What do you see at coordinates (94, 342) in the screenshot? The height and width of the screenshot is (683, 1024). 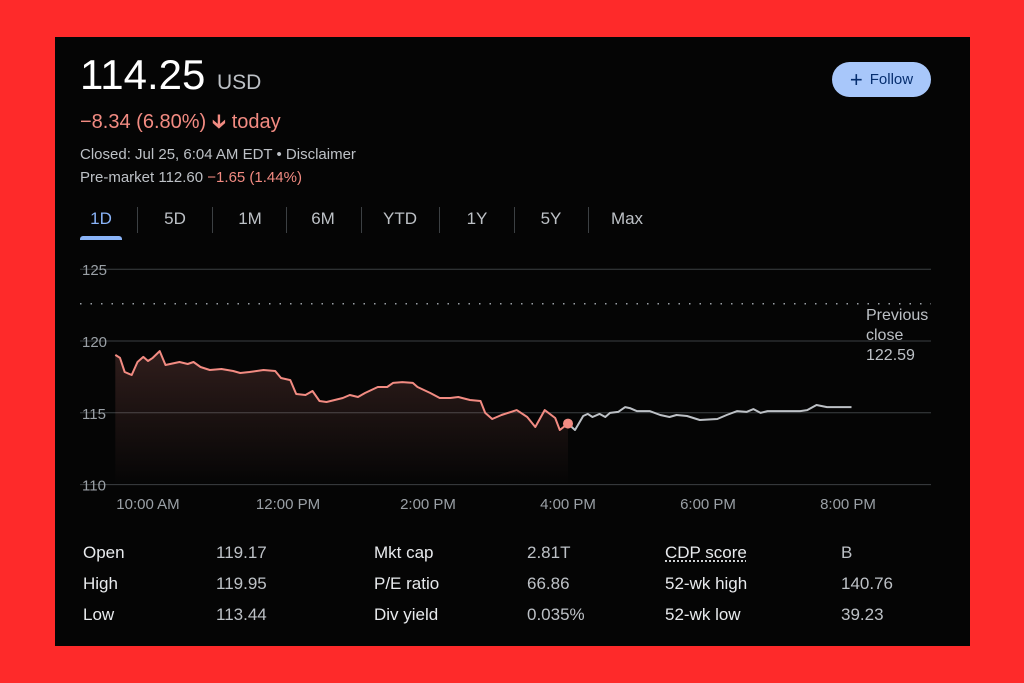 I see `y-tick-label: 120` at bounding box center [94, 342].